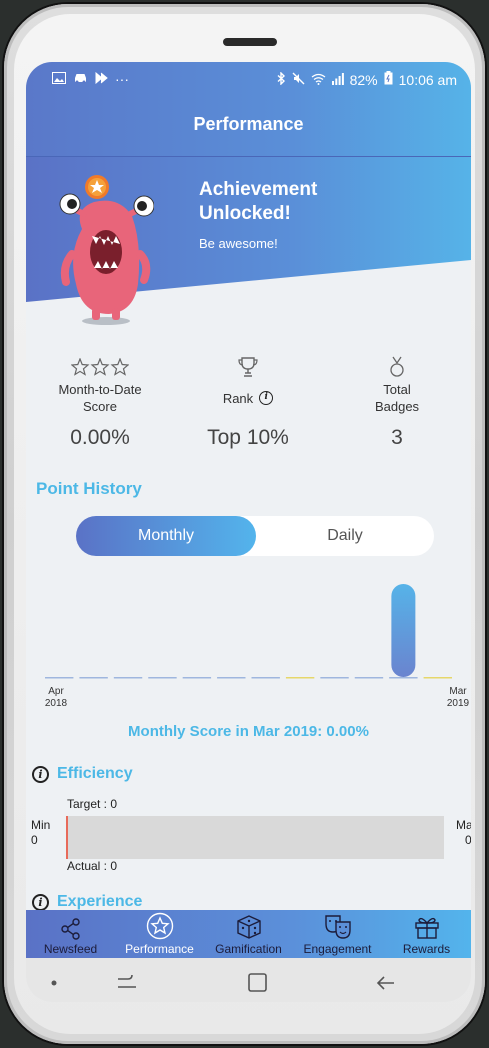 This screenshot has width=489, height=1048. What do you see at coordinates (159, 949) in the screenshot?
I see `tab-label: Performance` at bounding box center [159, 949].